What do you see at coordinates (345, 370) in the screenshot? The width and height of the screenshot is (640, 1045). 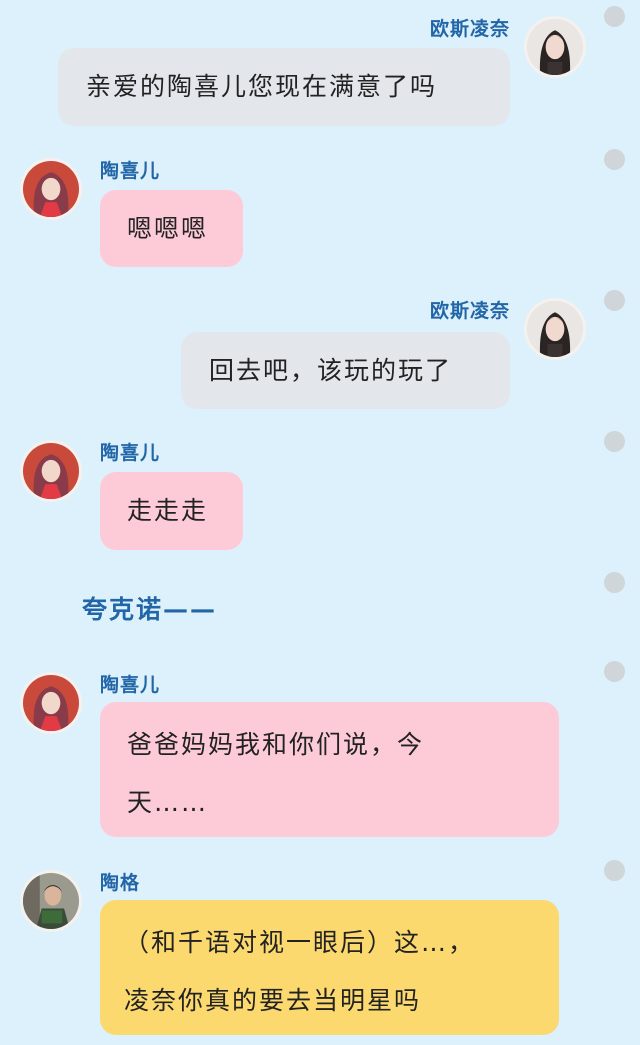 I see `message-bubble: 回去吧，该玩的玩了` at bounding box center [345, 370].